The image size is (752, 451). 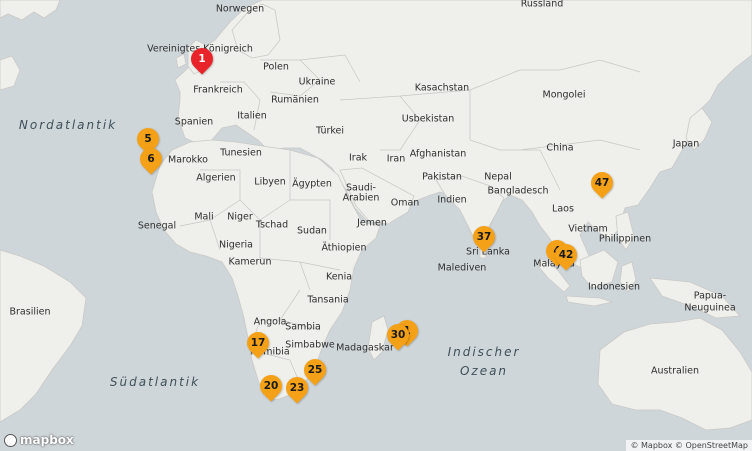 What do you see at coordinates (10, 440) in the screenshot?
I see `mapbox-logo-icon` at bounding box center [10, 440].